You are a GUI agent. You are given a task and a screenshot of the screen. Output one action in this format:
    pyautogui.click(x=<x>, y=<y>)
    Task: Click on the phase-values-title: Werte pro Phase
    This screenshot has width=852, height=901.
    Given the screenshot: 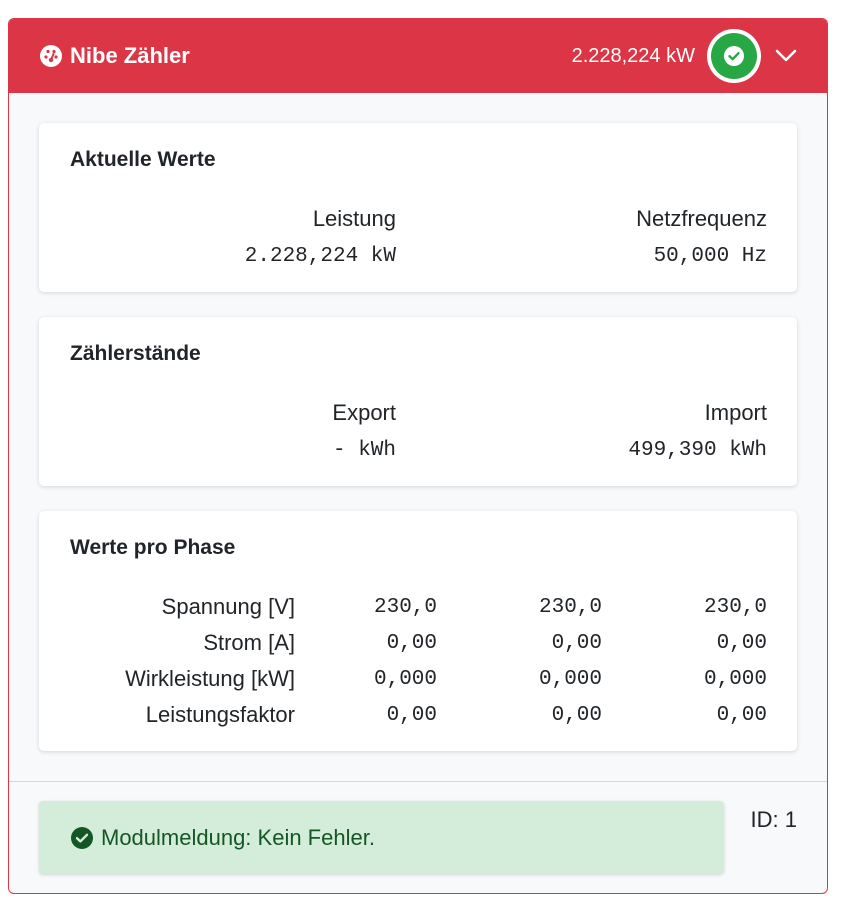 What is the action you would take?
    pyautogui.click(x=153, y=547)
    